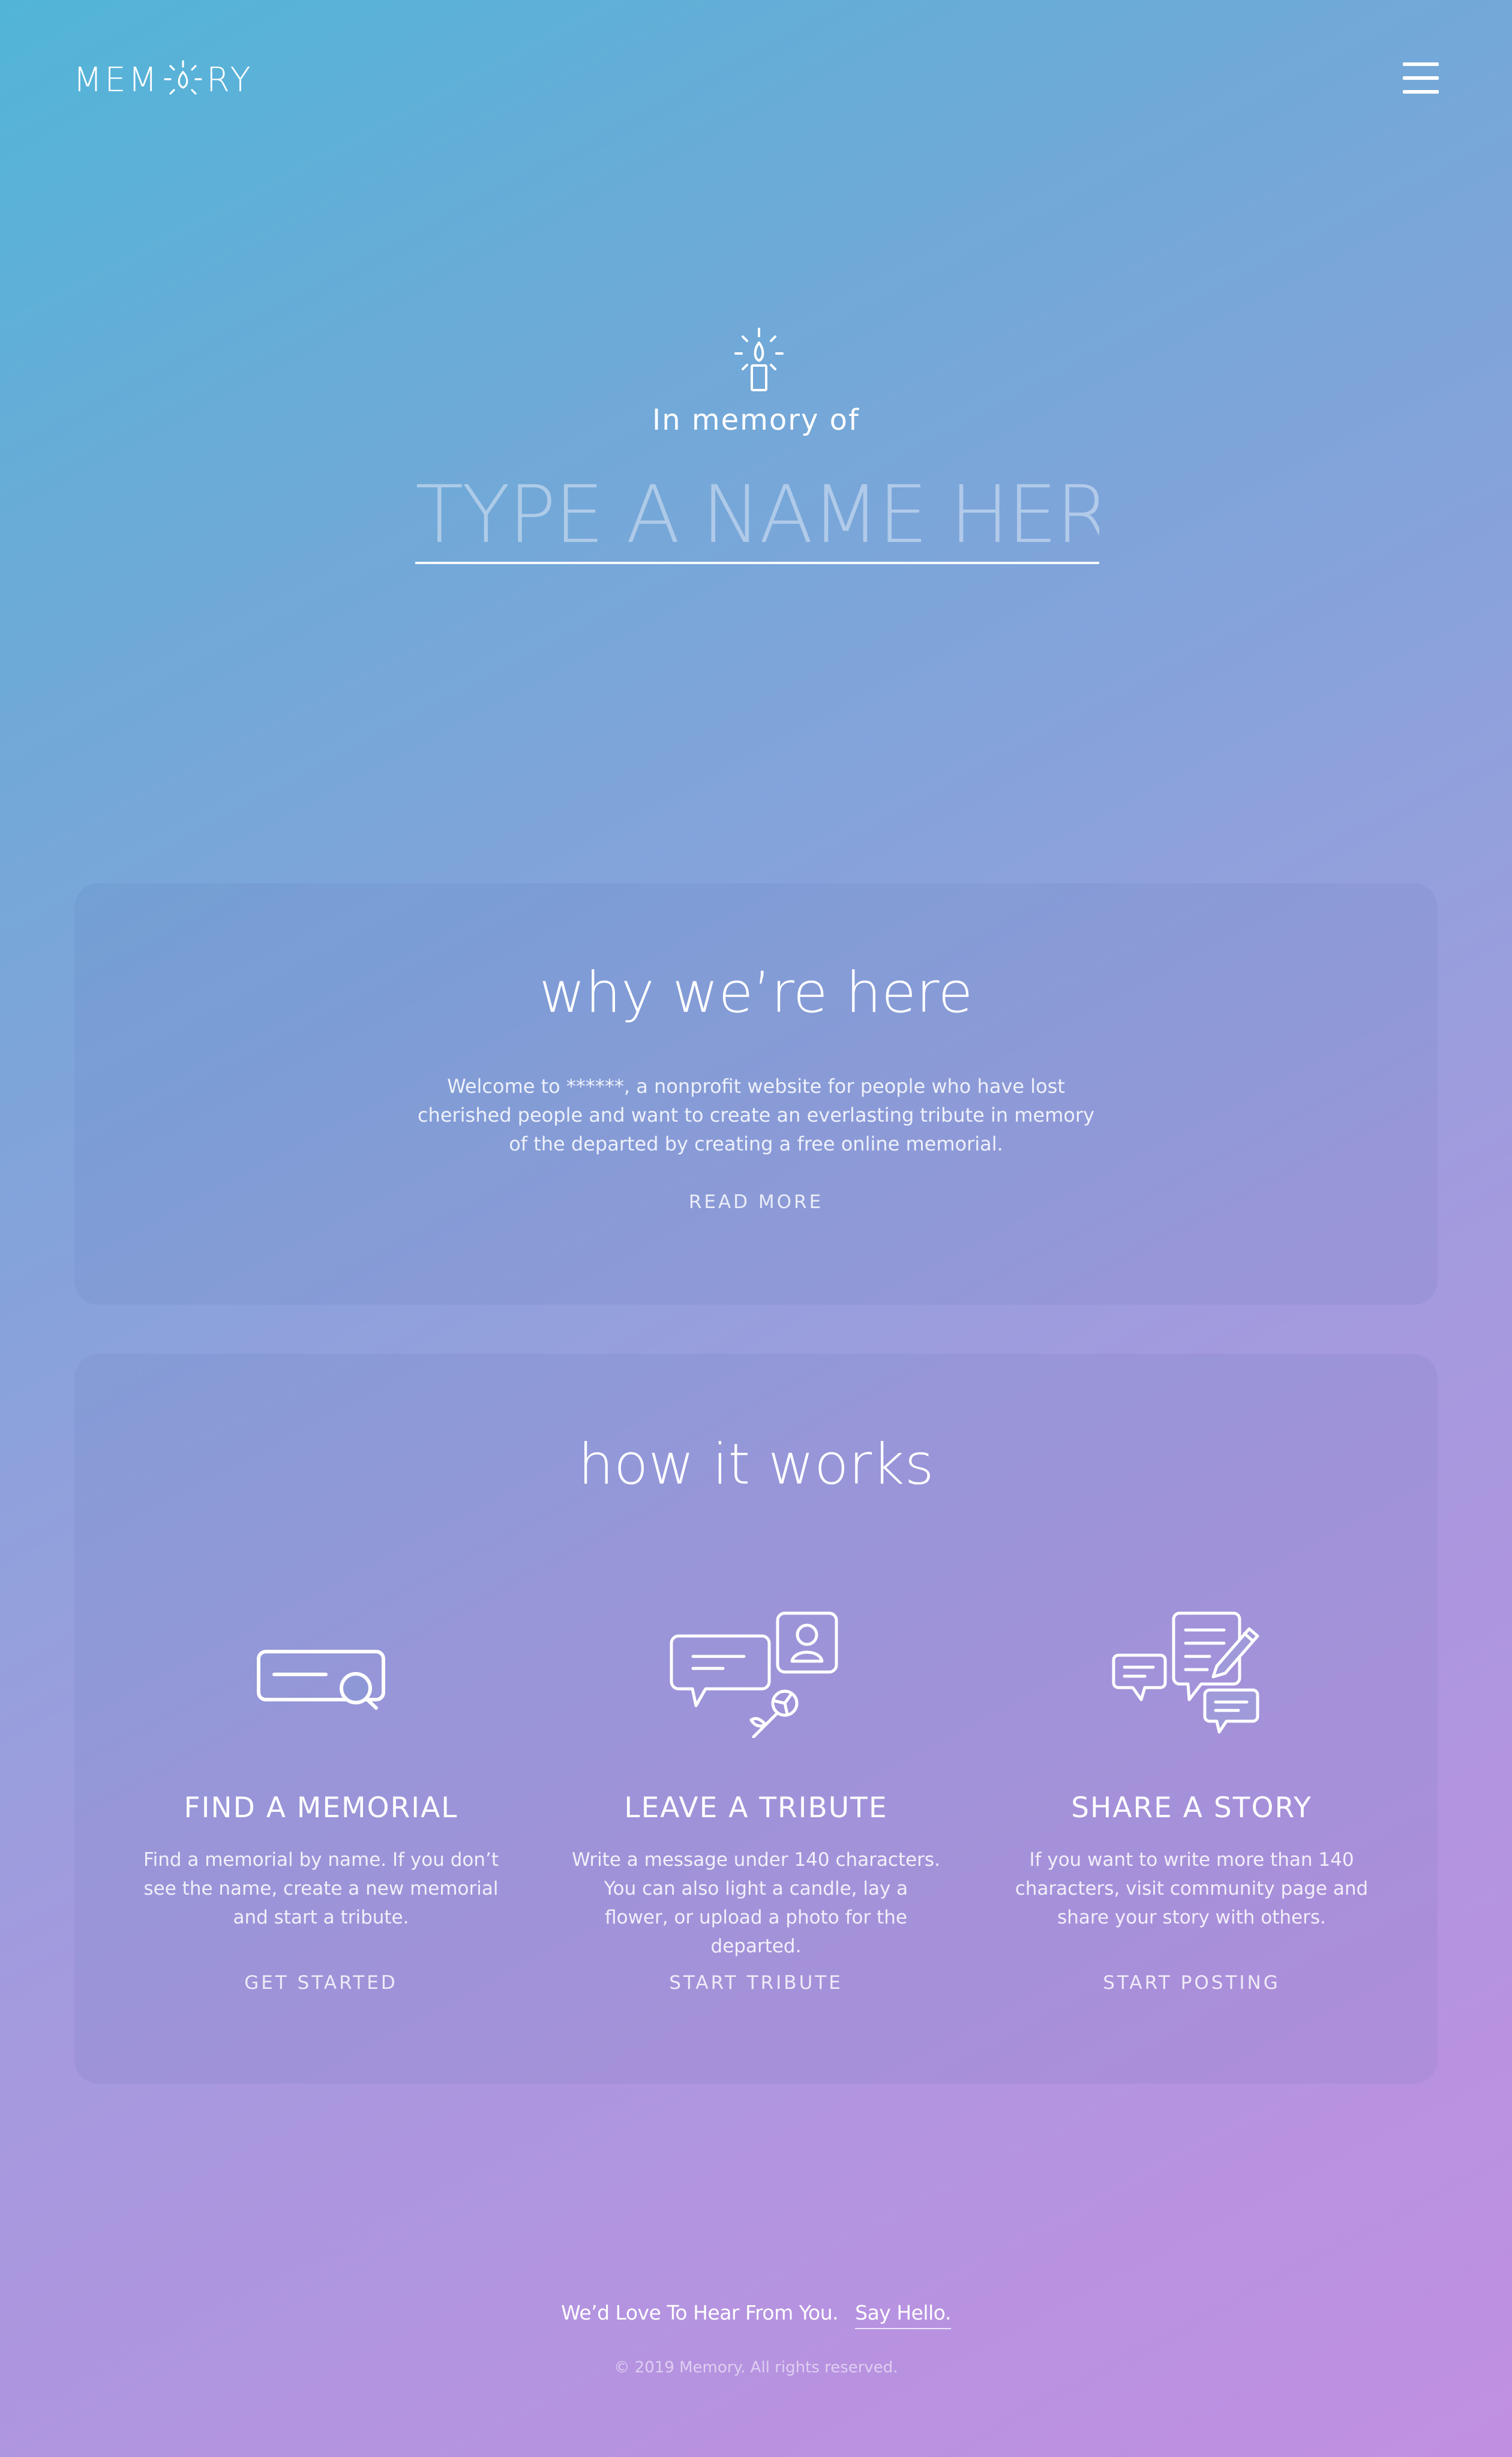 The width and height of the screenshot is (1512, 2457). What do you see at coordinates (756, 993) in the screenshot?
I see `why-section-title: why we’re here` at bounding box center [756, 993].